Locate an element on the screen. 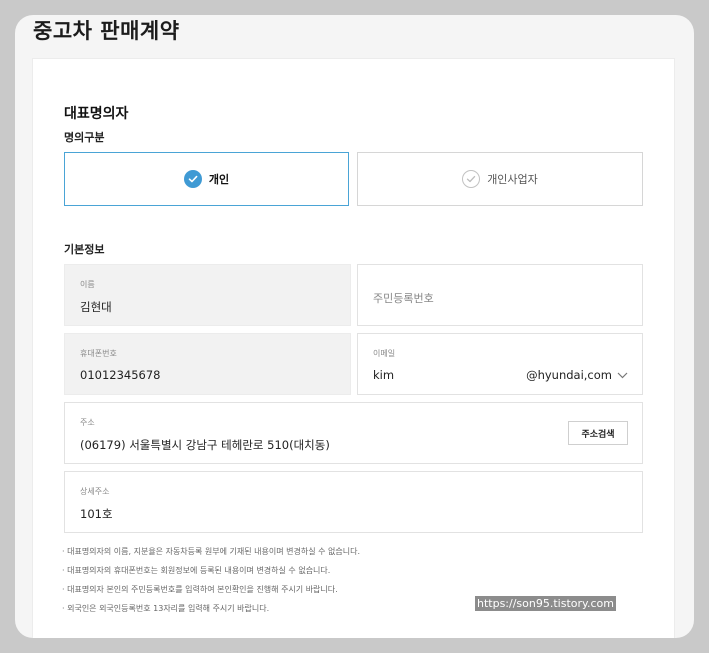  notice-item: · 외국인은 외국인등록번호 13자리를 입력해 주시기 바랍니다. is located at coordinates (166, 608).